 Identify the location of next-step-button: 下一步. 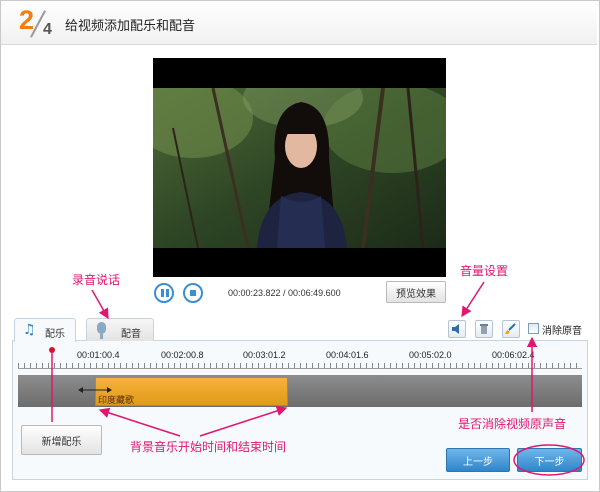
(549, 460).